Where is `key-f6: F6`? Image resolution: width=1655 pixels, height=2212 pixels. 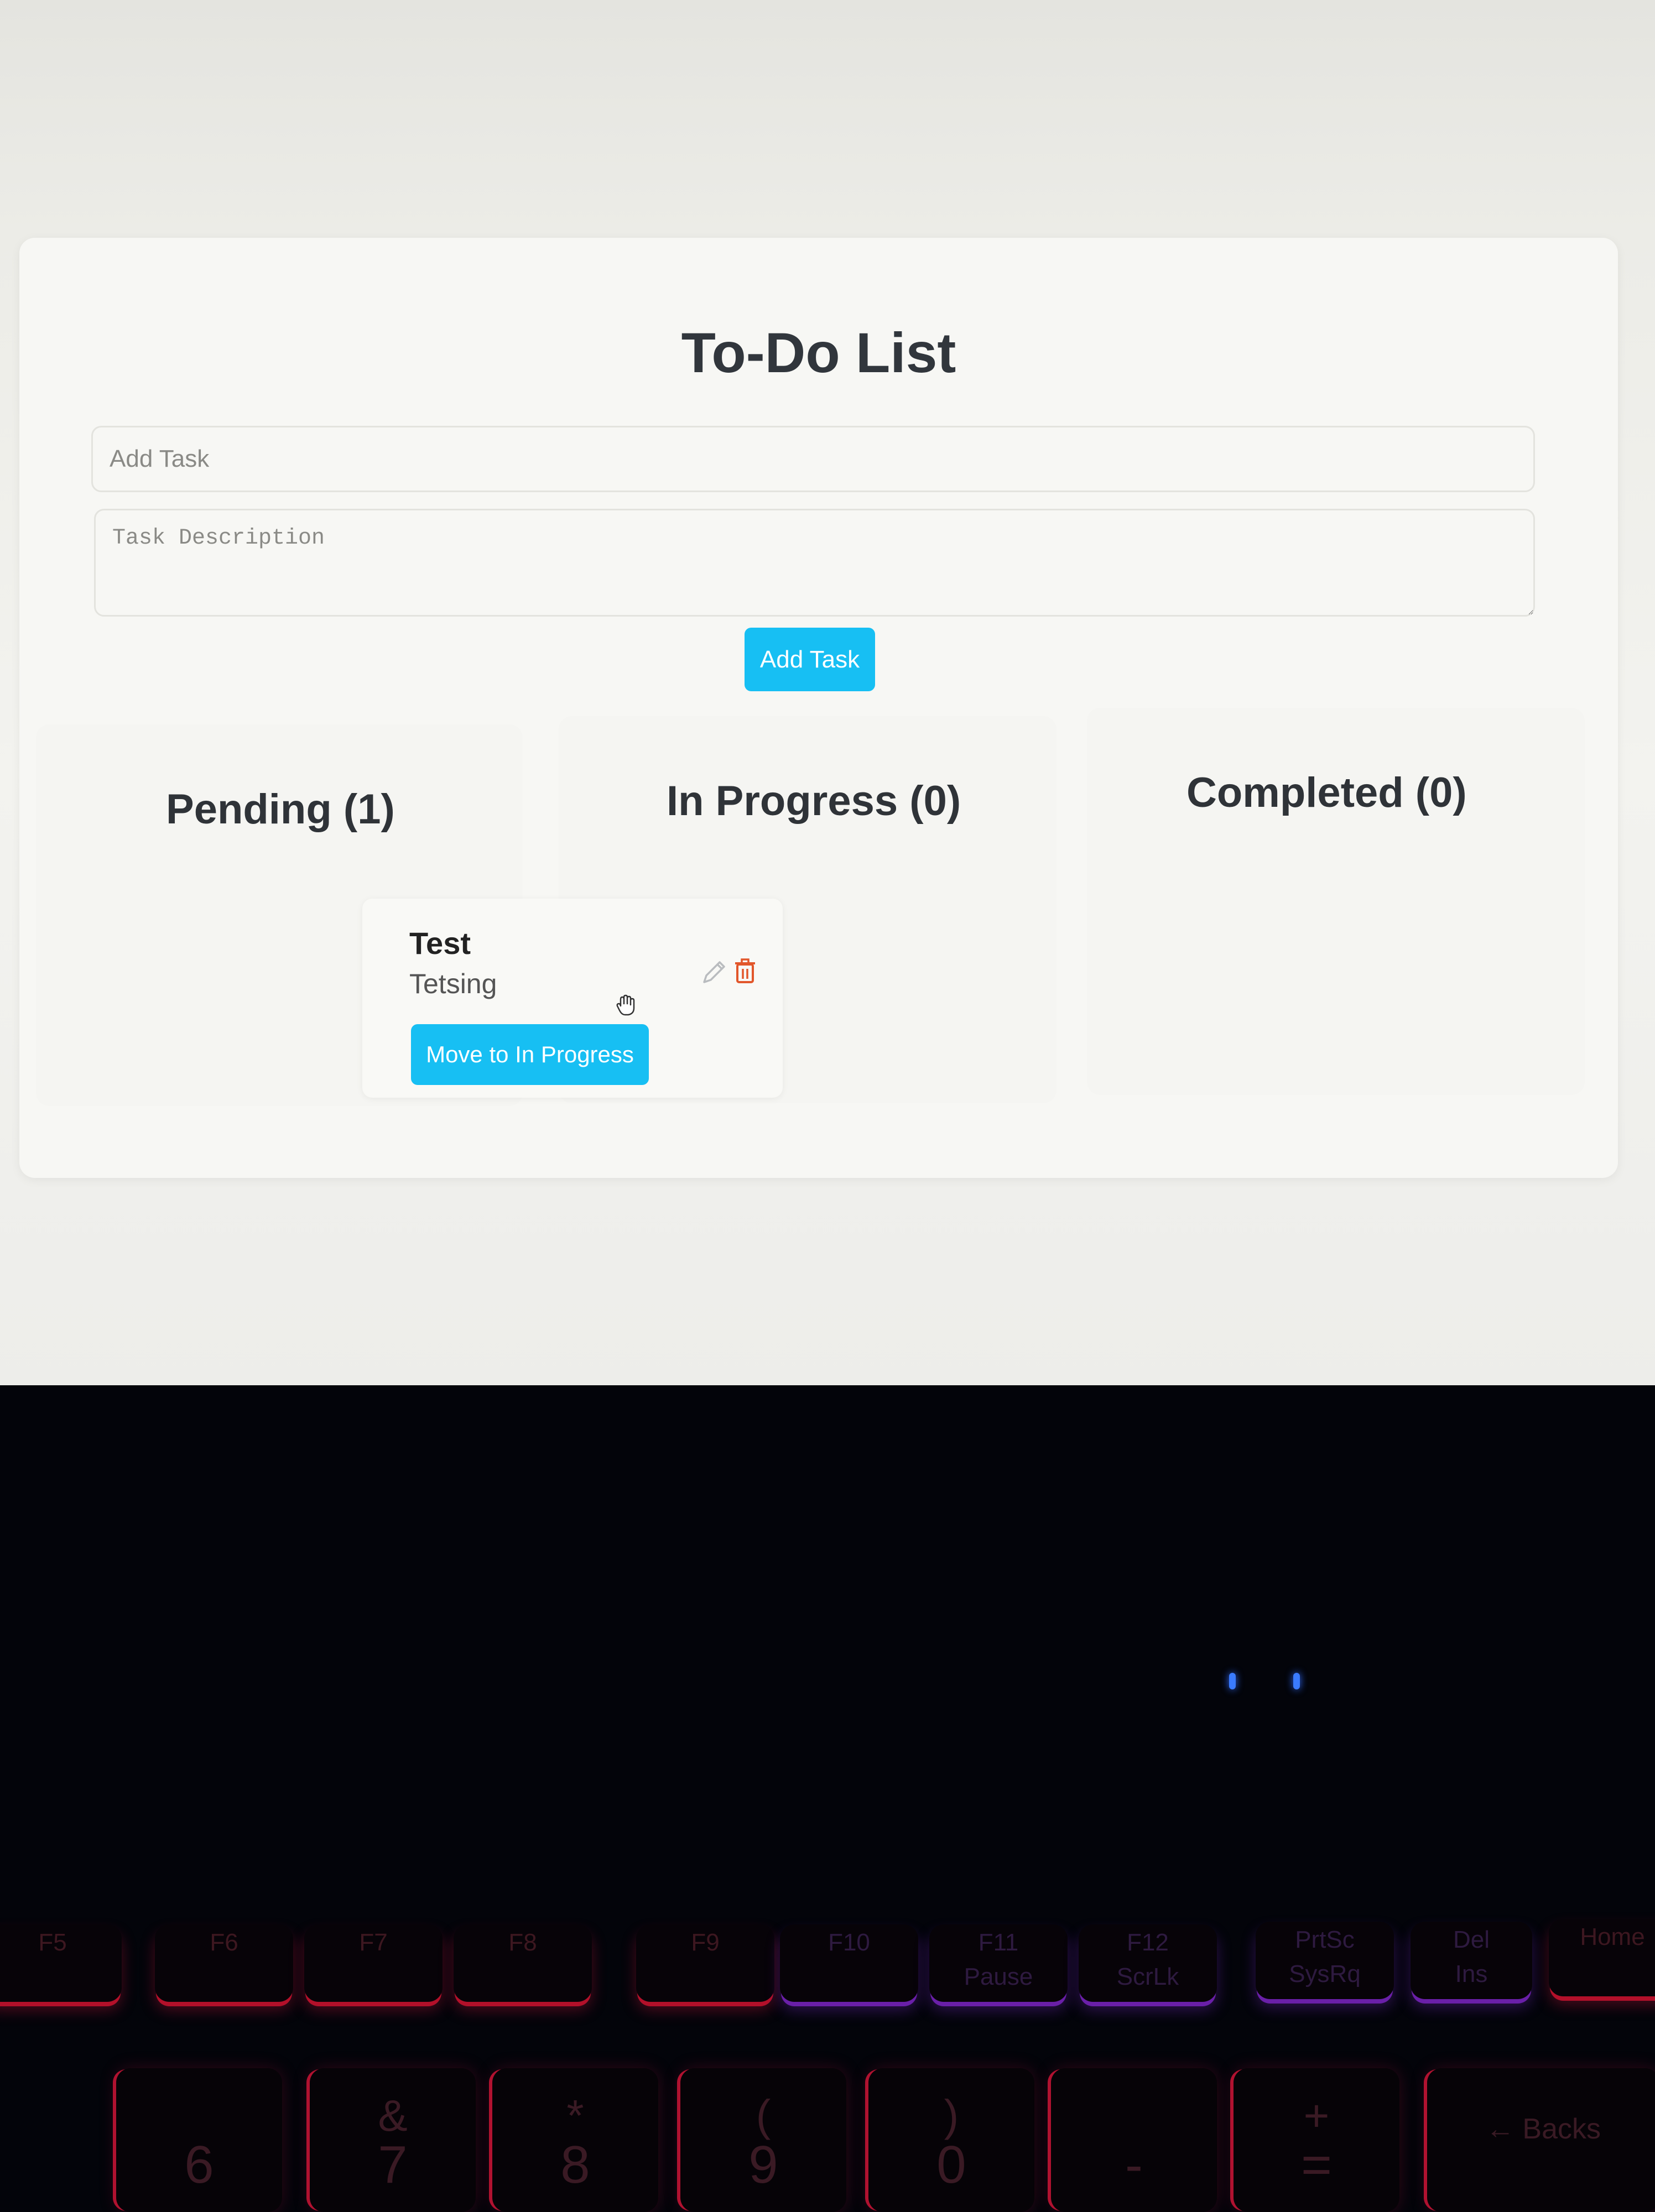
key-f6: F6 is located at coordinates (224, 1963).